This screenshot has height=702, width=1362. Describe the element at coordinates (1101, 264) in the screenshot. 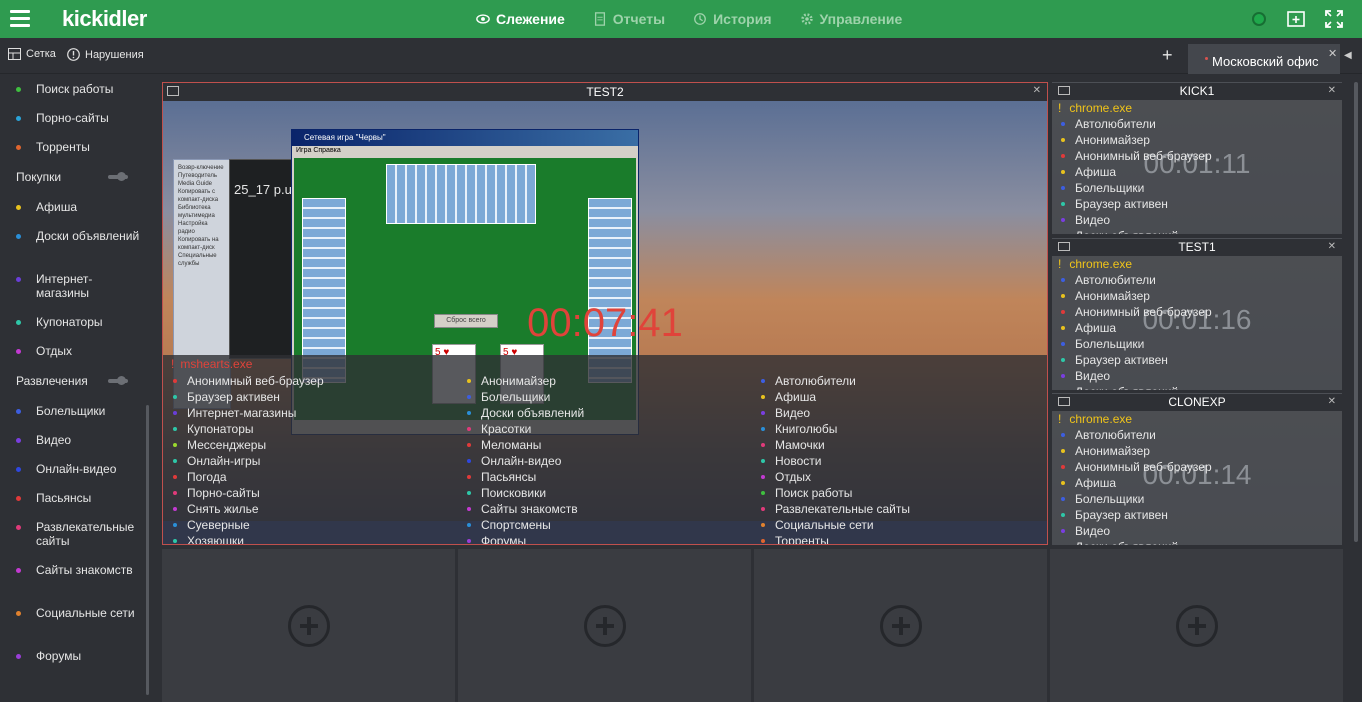

I see `process-name-value: chrome.exe` at that location.